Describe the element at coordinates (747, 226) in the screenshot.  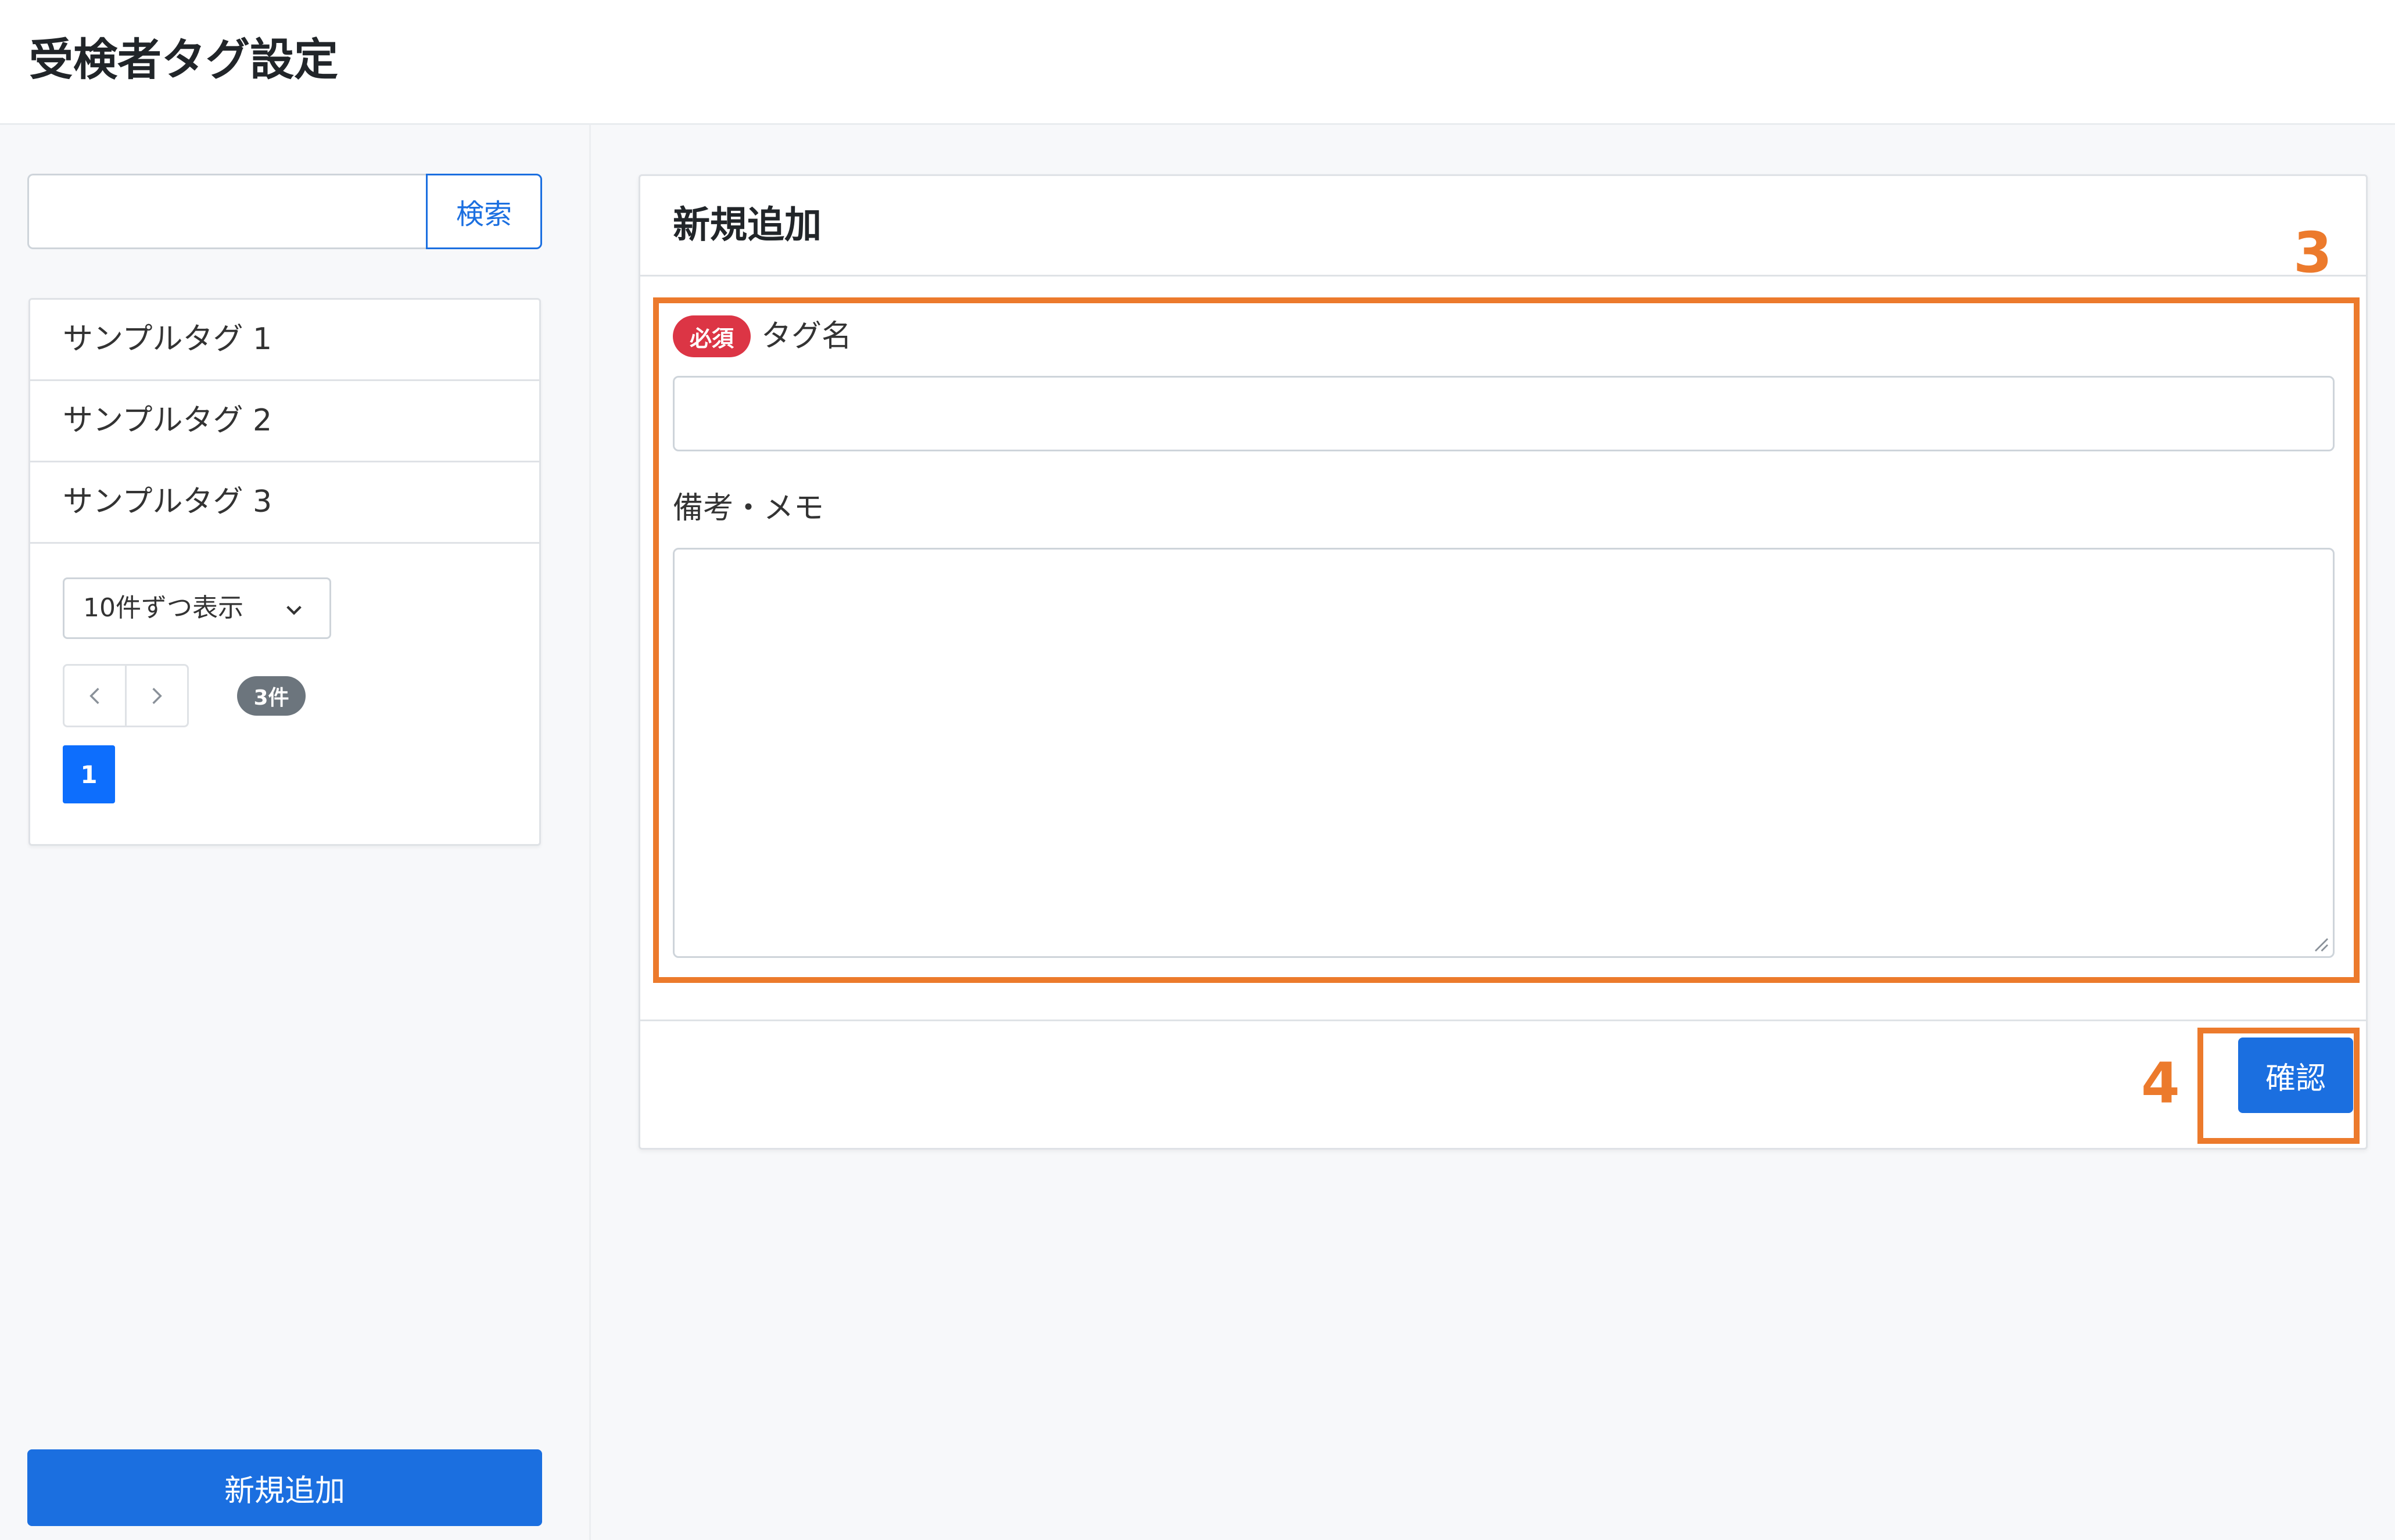
I see `form-title: 新規追加` at that location.